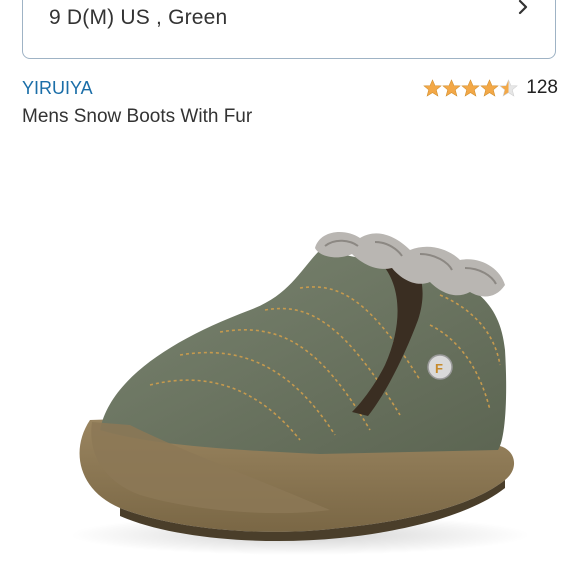 The image size is (580, 580). I want to click on variant-selector: 9 D(M) US , Green, so click(289, 29).